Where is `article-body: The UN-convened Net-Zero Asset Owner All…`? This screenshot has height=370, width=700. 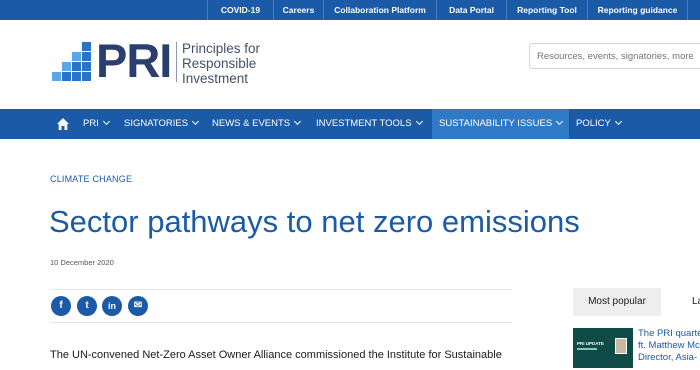 article-body: The UN-convened Net-Zero Asset Owner All… is located at coordinates (276, 355).